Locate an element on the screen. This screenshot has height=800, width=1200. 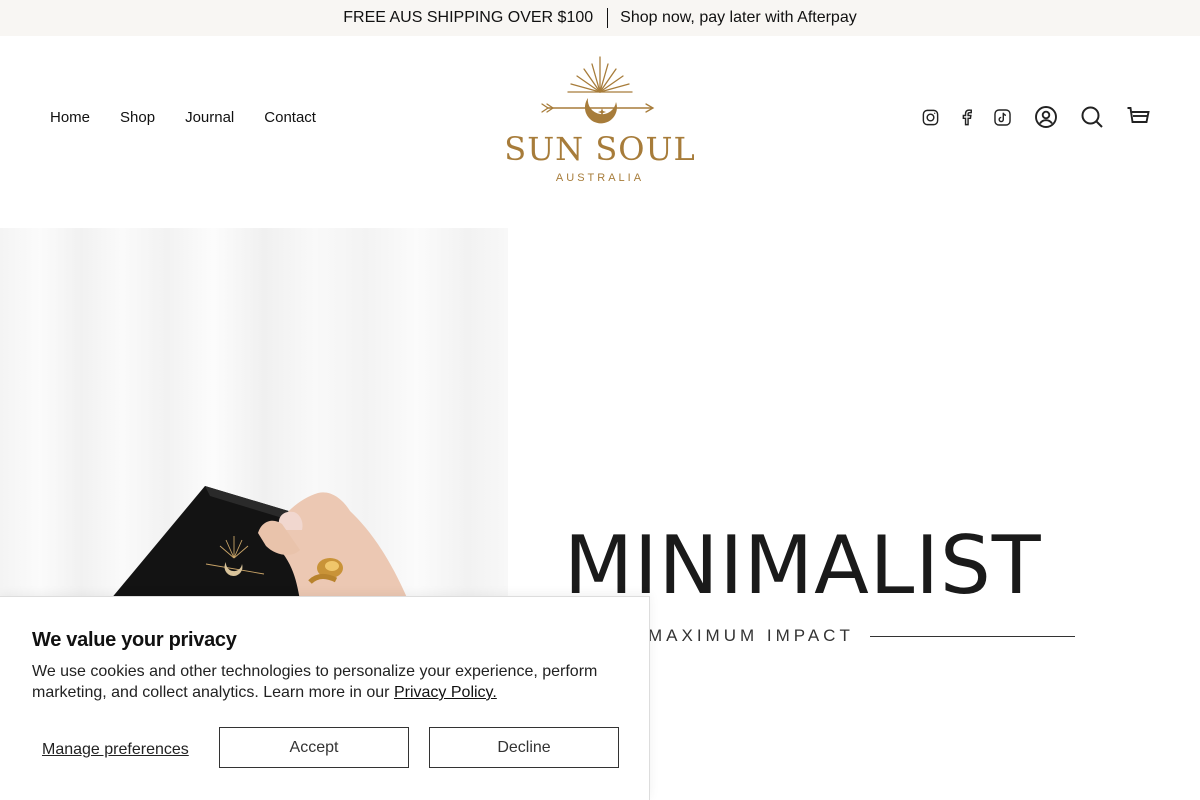
hero-line-right is located at coordinates (972, 636).